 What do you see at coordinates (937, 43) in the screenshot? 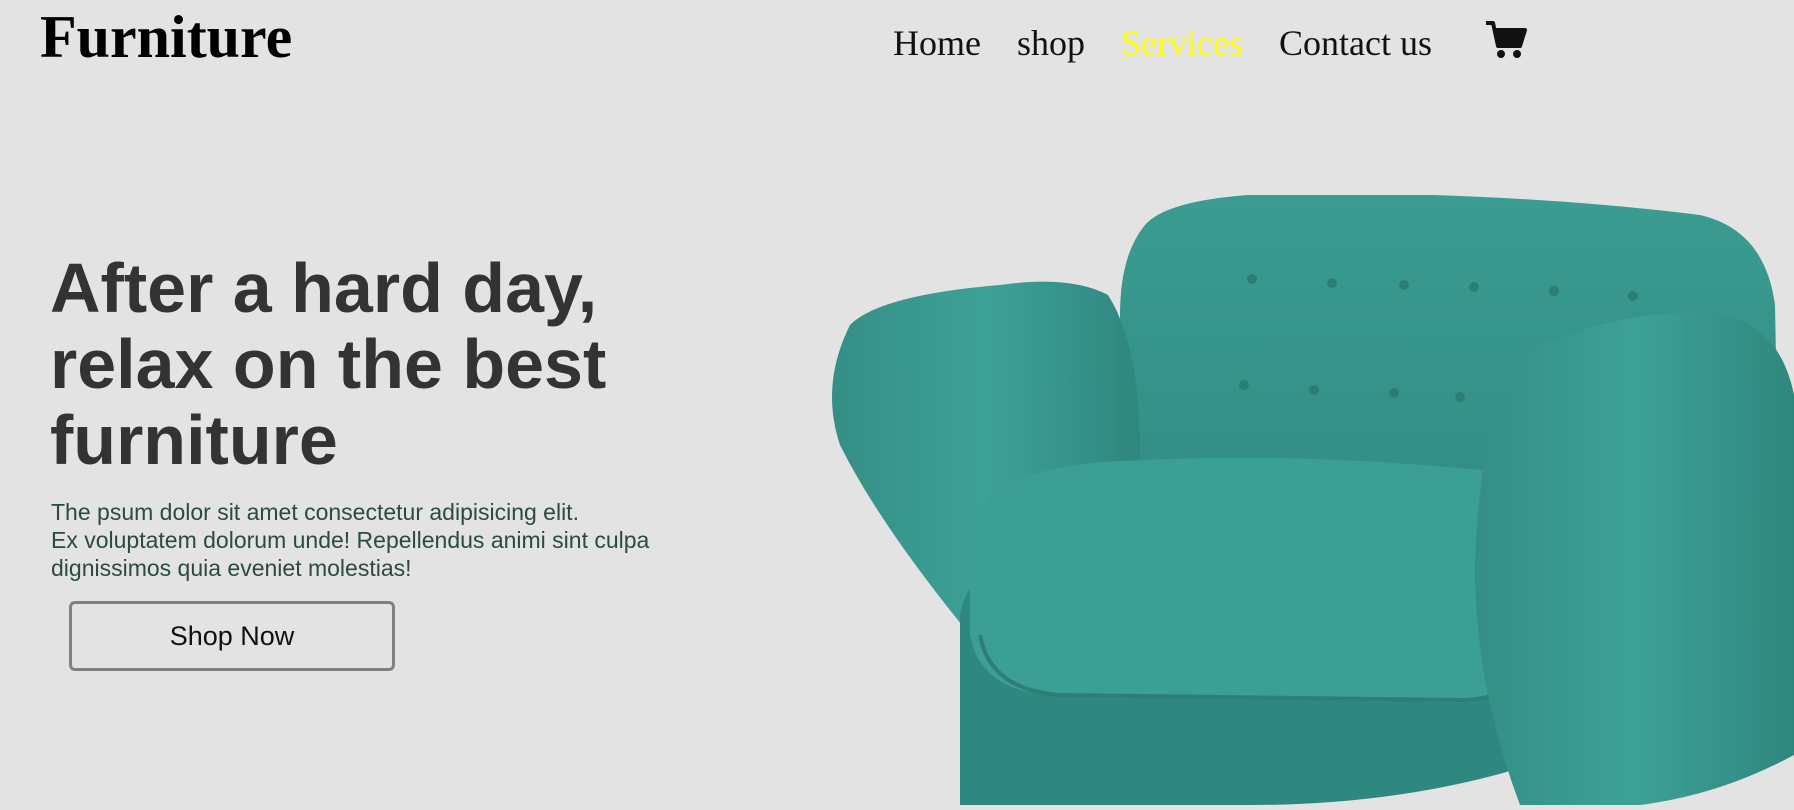
I see `nav-home: Home` at bounding box center [937, 43].